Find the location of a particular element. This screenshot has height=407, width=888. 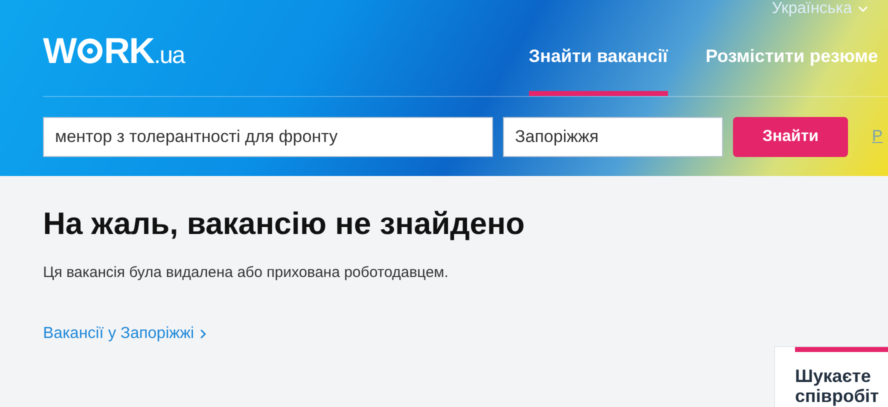

advanced-link: Р is located at coordinates (877, 137).